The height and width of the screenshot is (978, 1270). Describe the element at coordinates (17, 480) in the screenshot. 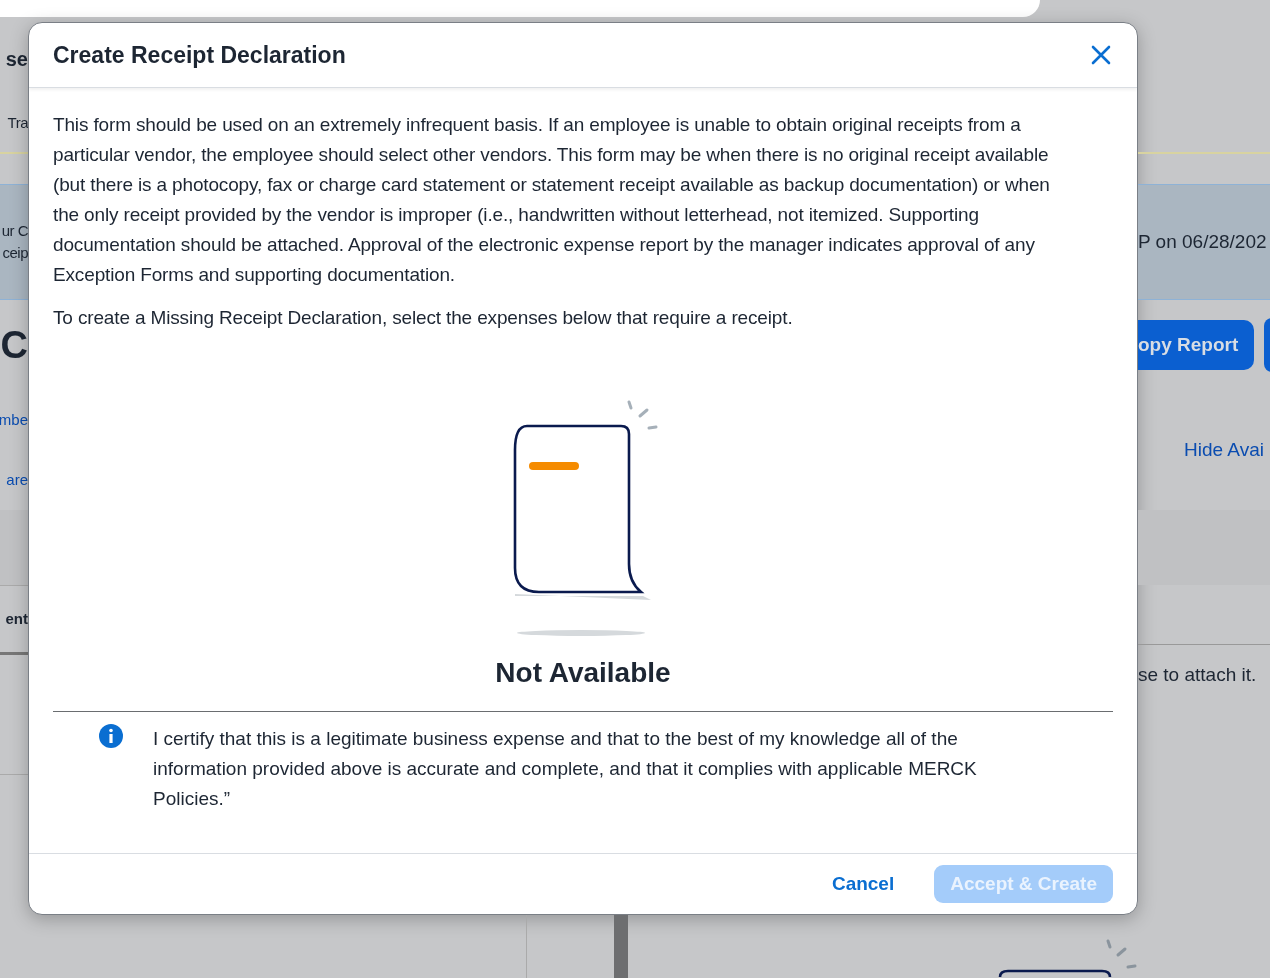

I see `background-text: are` at that location.